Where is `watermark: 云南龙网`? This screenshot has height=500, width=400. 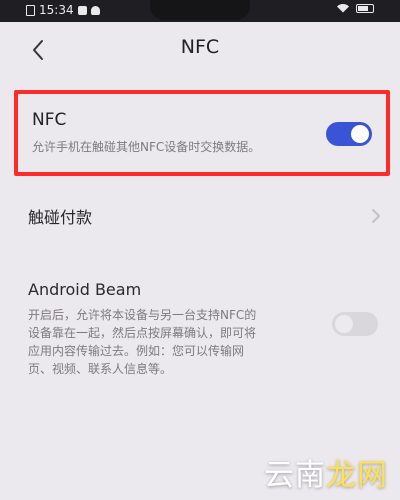
watermark: 云南龙网 is located at coordinates (326, 472).